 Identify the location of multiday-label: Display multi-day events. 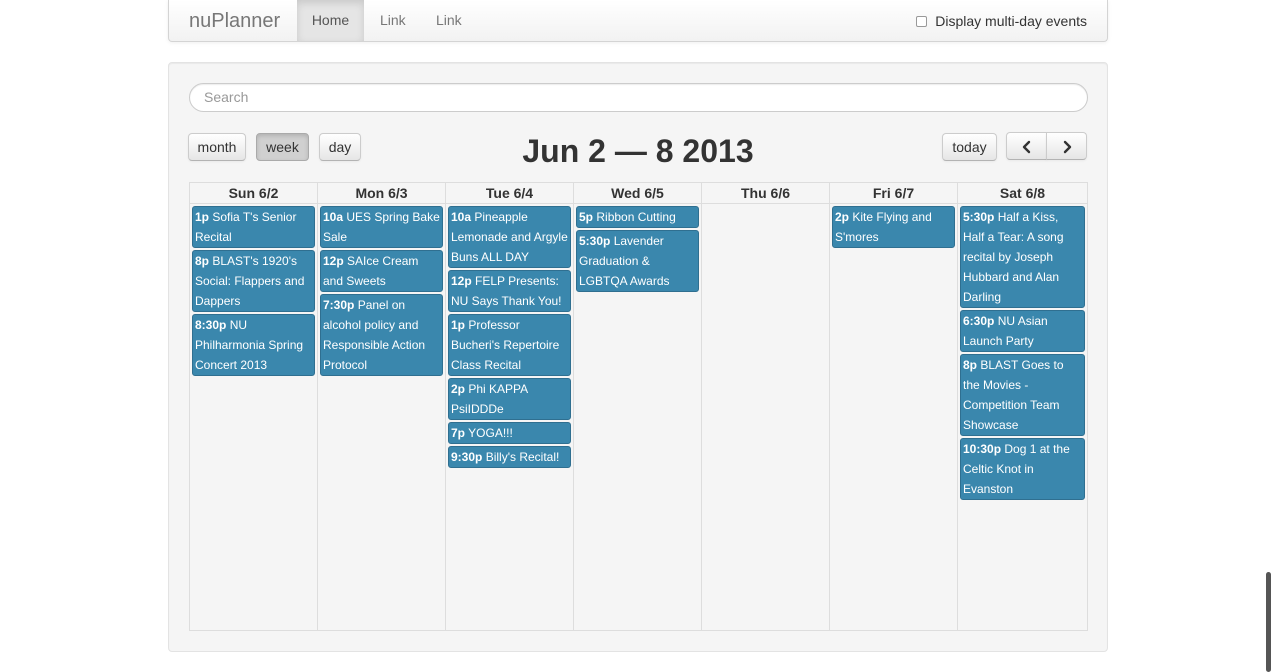
(1011, 21).